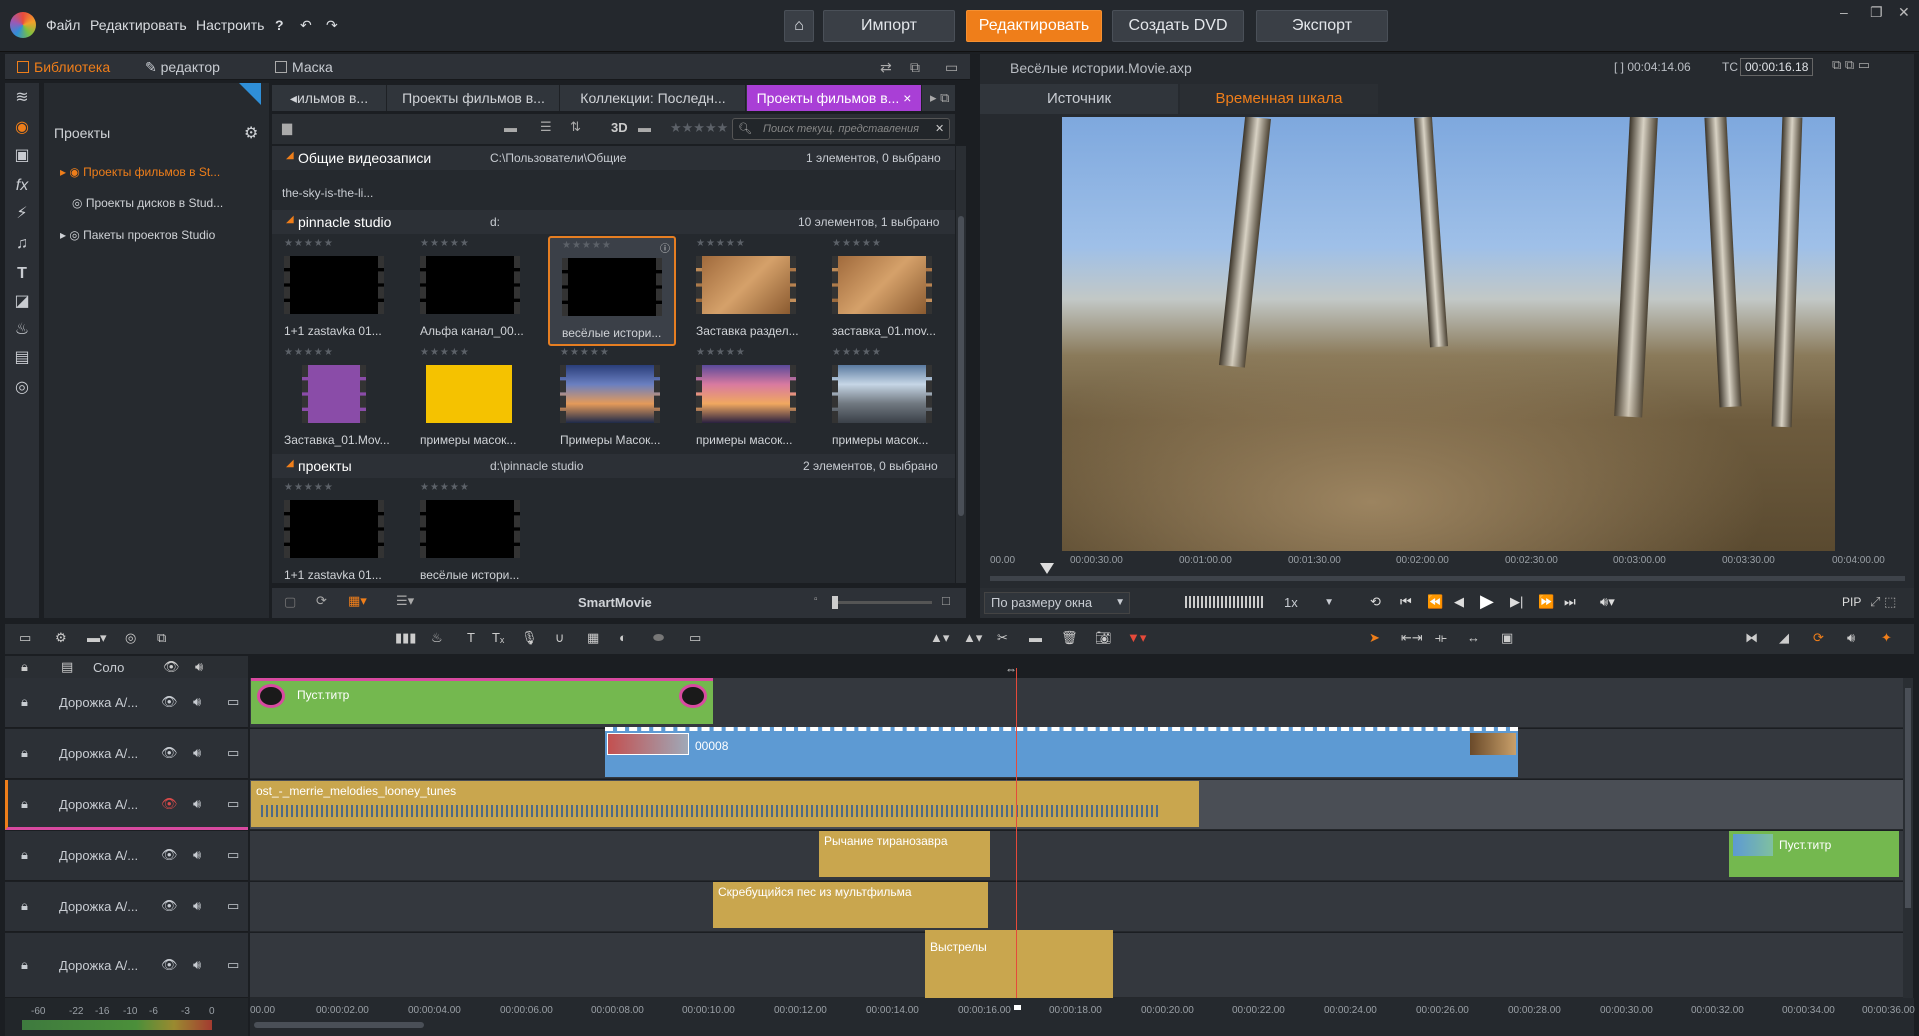  What do you see at coordinates (1057, 603) in the screenshot?
I see `fit-select: По размеру окна ▼` at bounding box center [1057, 603].